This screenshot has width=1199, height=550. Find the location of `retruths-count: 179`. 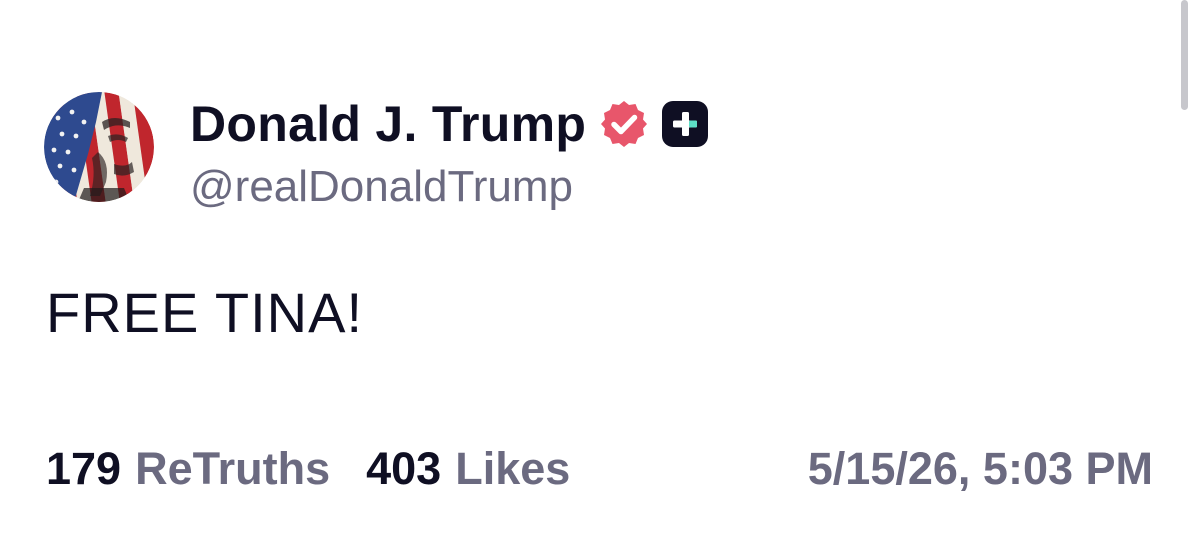

retruths-count: 179 is located at coordinates (84, 468).